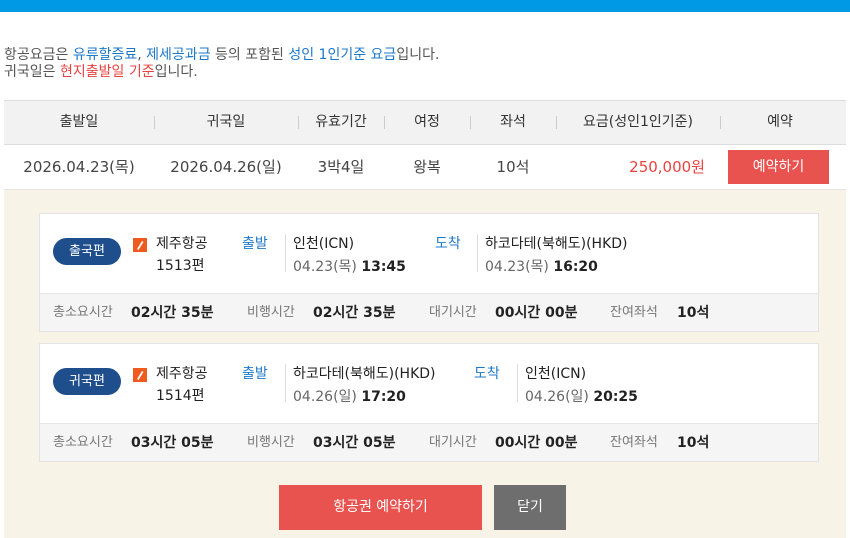 This screenshot has width=850, height=538. What do you see at coordinates (182, 244) in the screenshot?
I see `outbound-airline: 제주항공` at bounding box center [182, 244].